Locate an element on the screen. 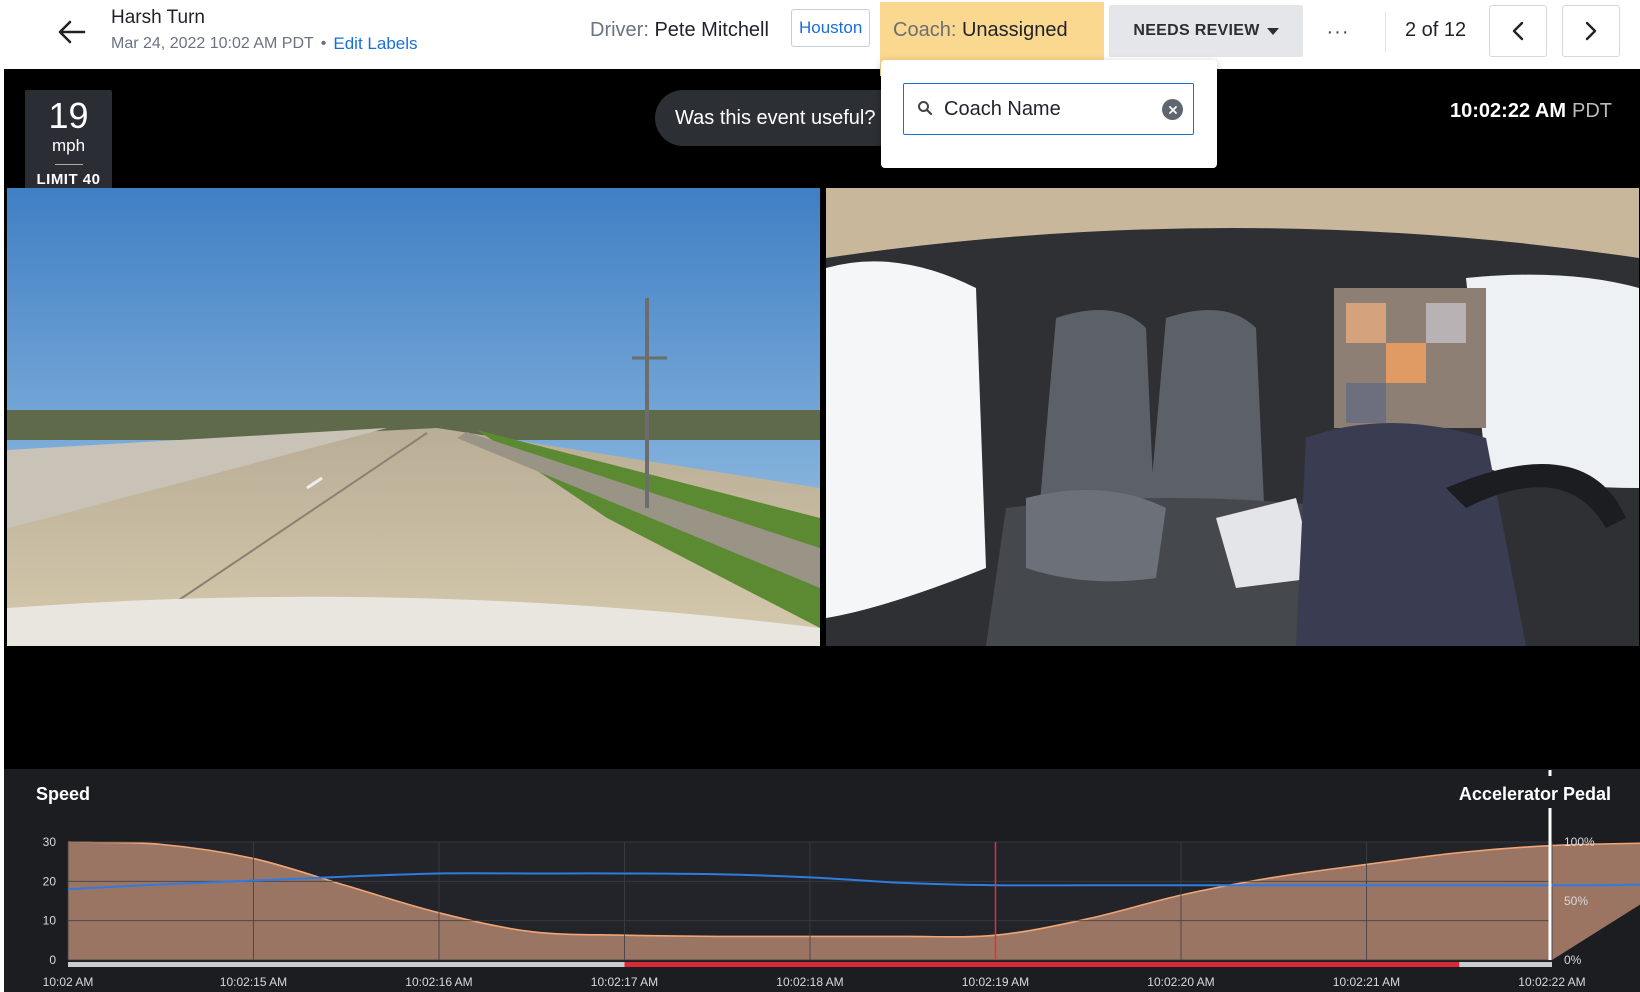  edit-labels-link: Edit Labels is located at coordinates (375, 44).